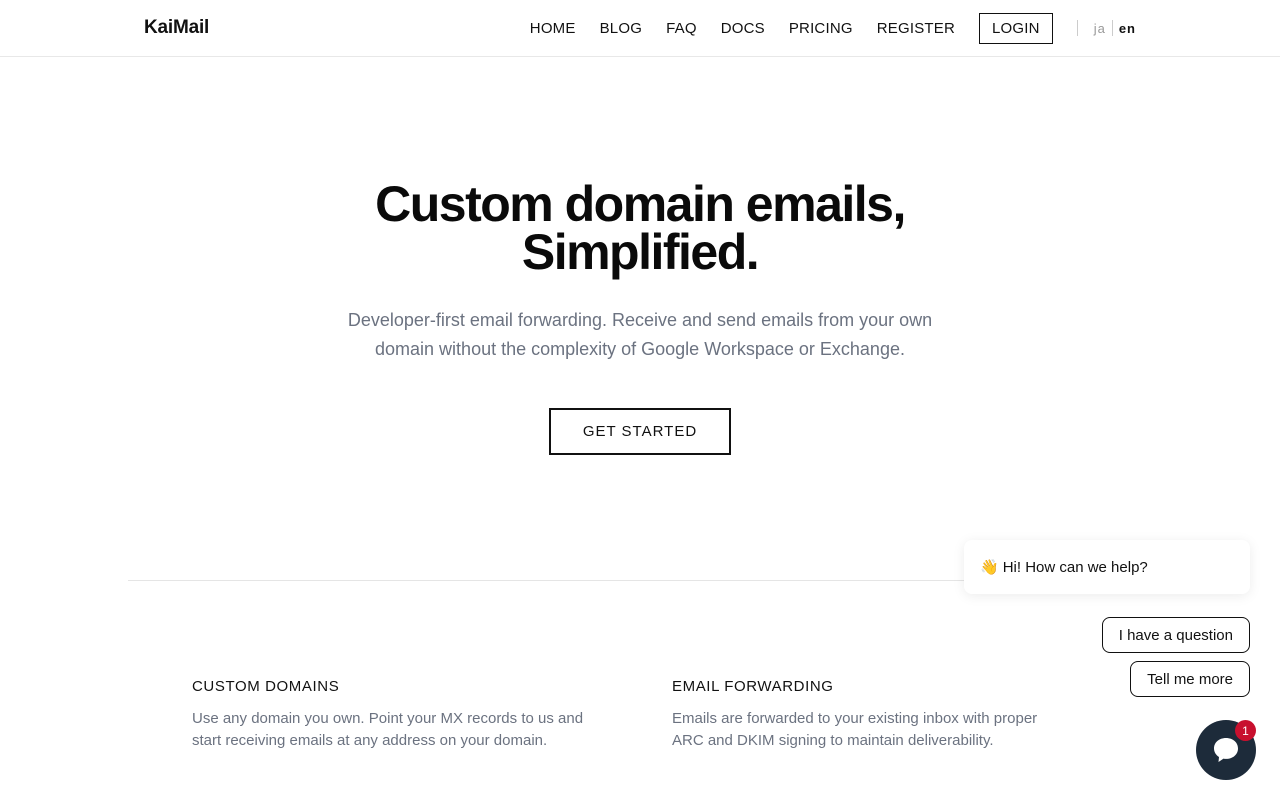  What do you see at coordinates (1075, 567) in the screenshot?
I see `chat-greeting-text: Hi! How can we help?` at bounding box center [1075, 567].